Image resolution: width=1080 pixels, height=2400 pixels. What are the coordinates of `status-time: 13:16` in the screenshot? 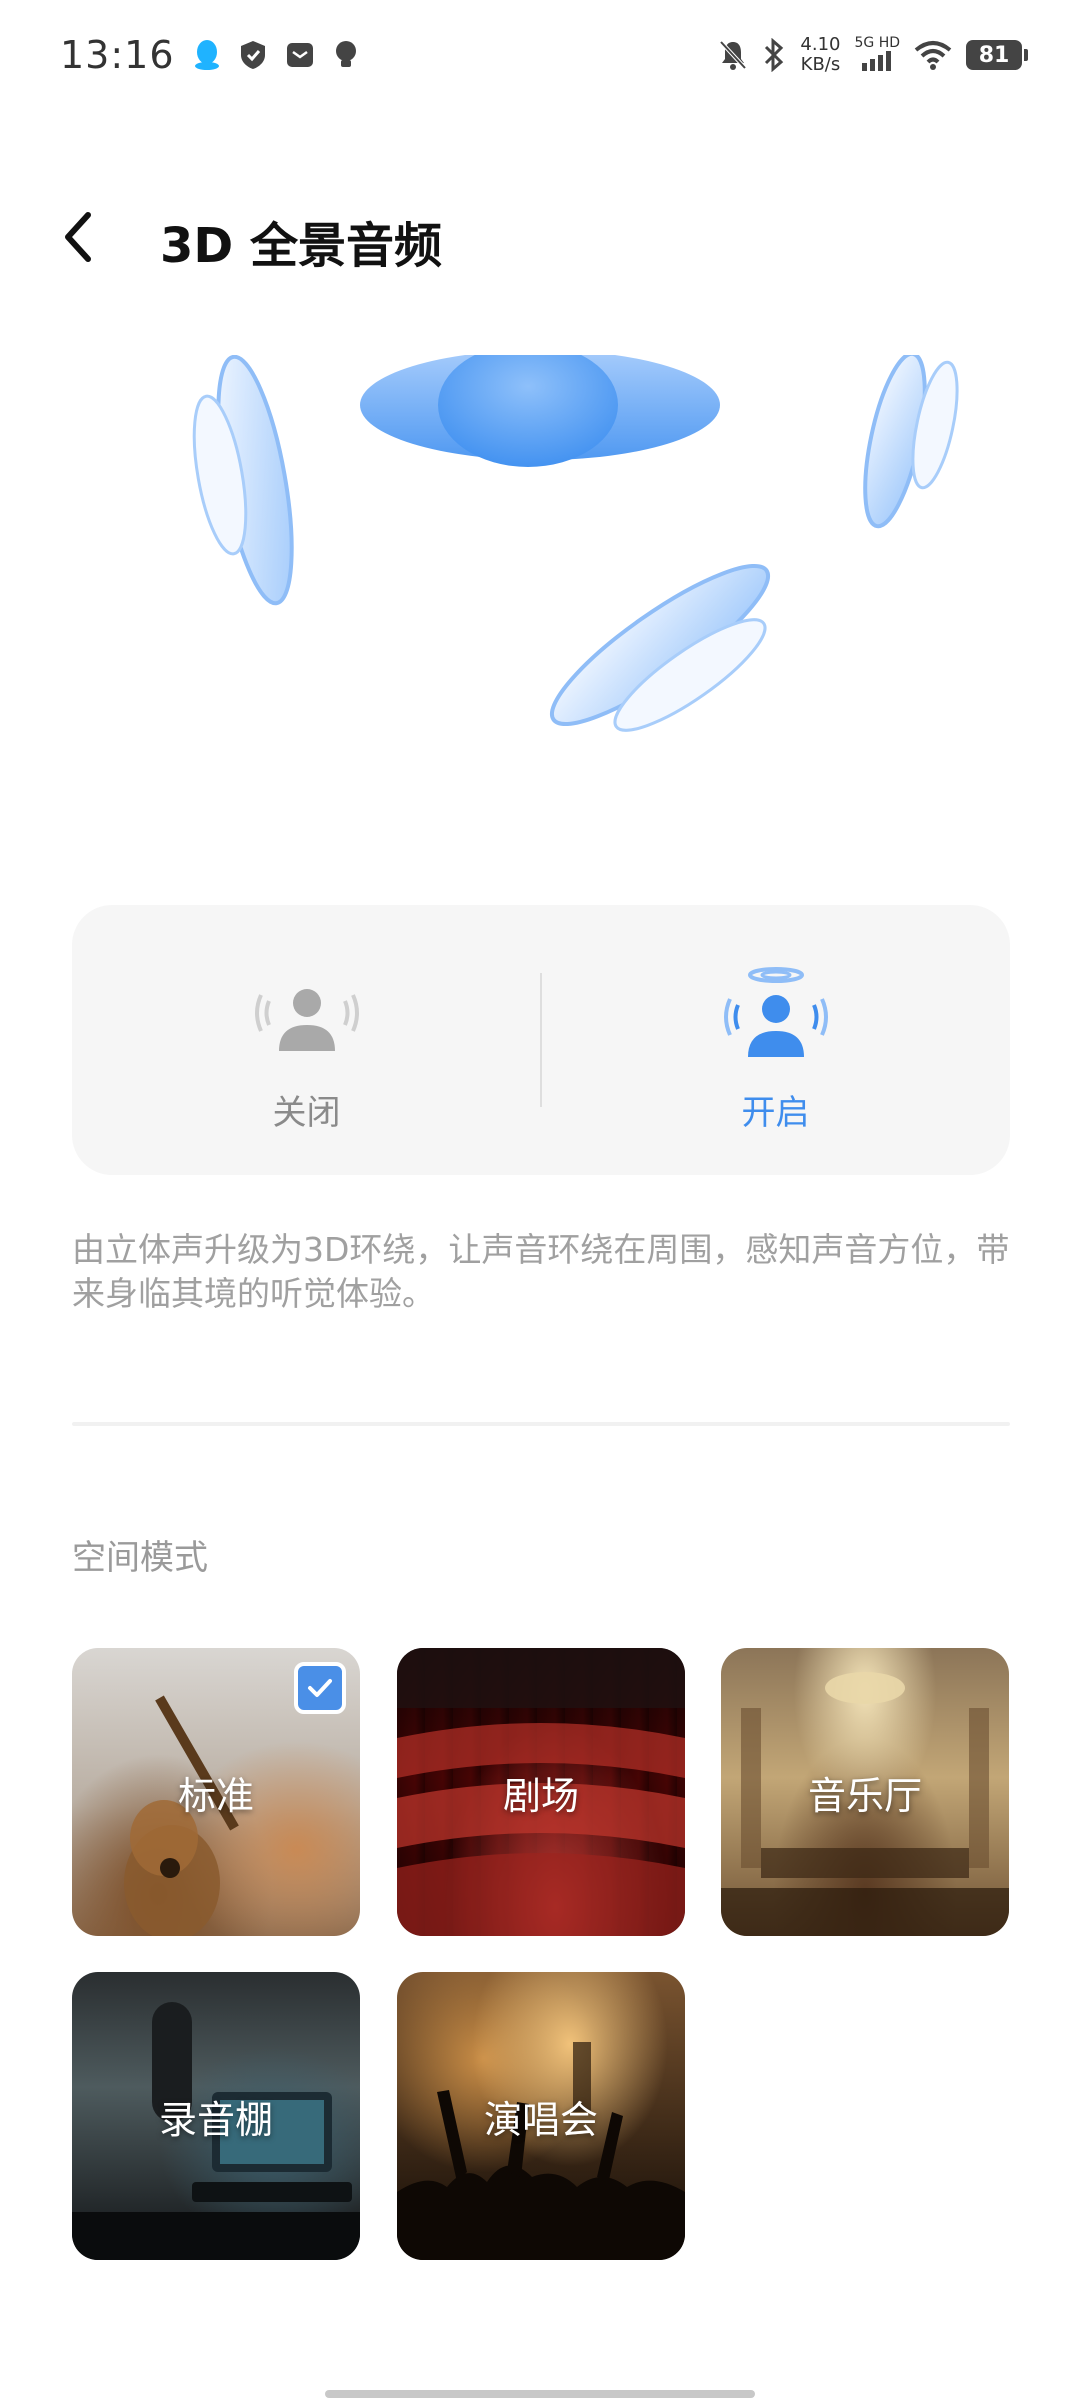 It's located at (117, 55).